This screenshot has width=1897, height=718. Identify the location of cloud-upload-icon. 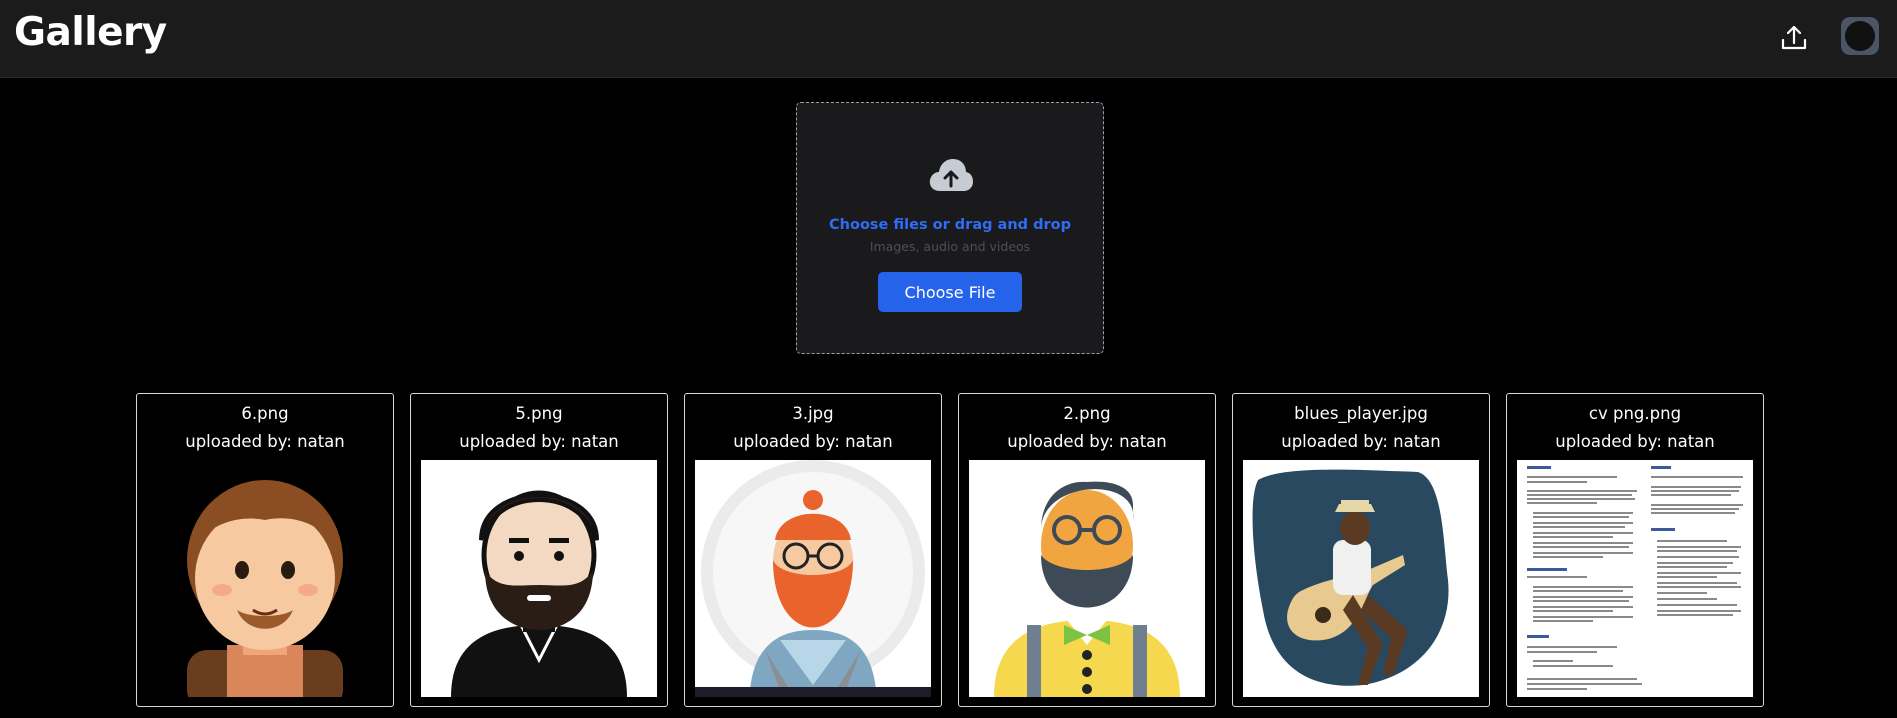
(951, 175).